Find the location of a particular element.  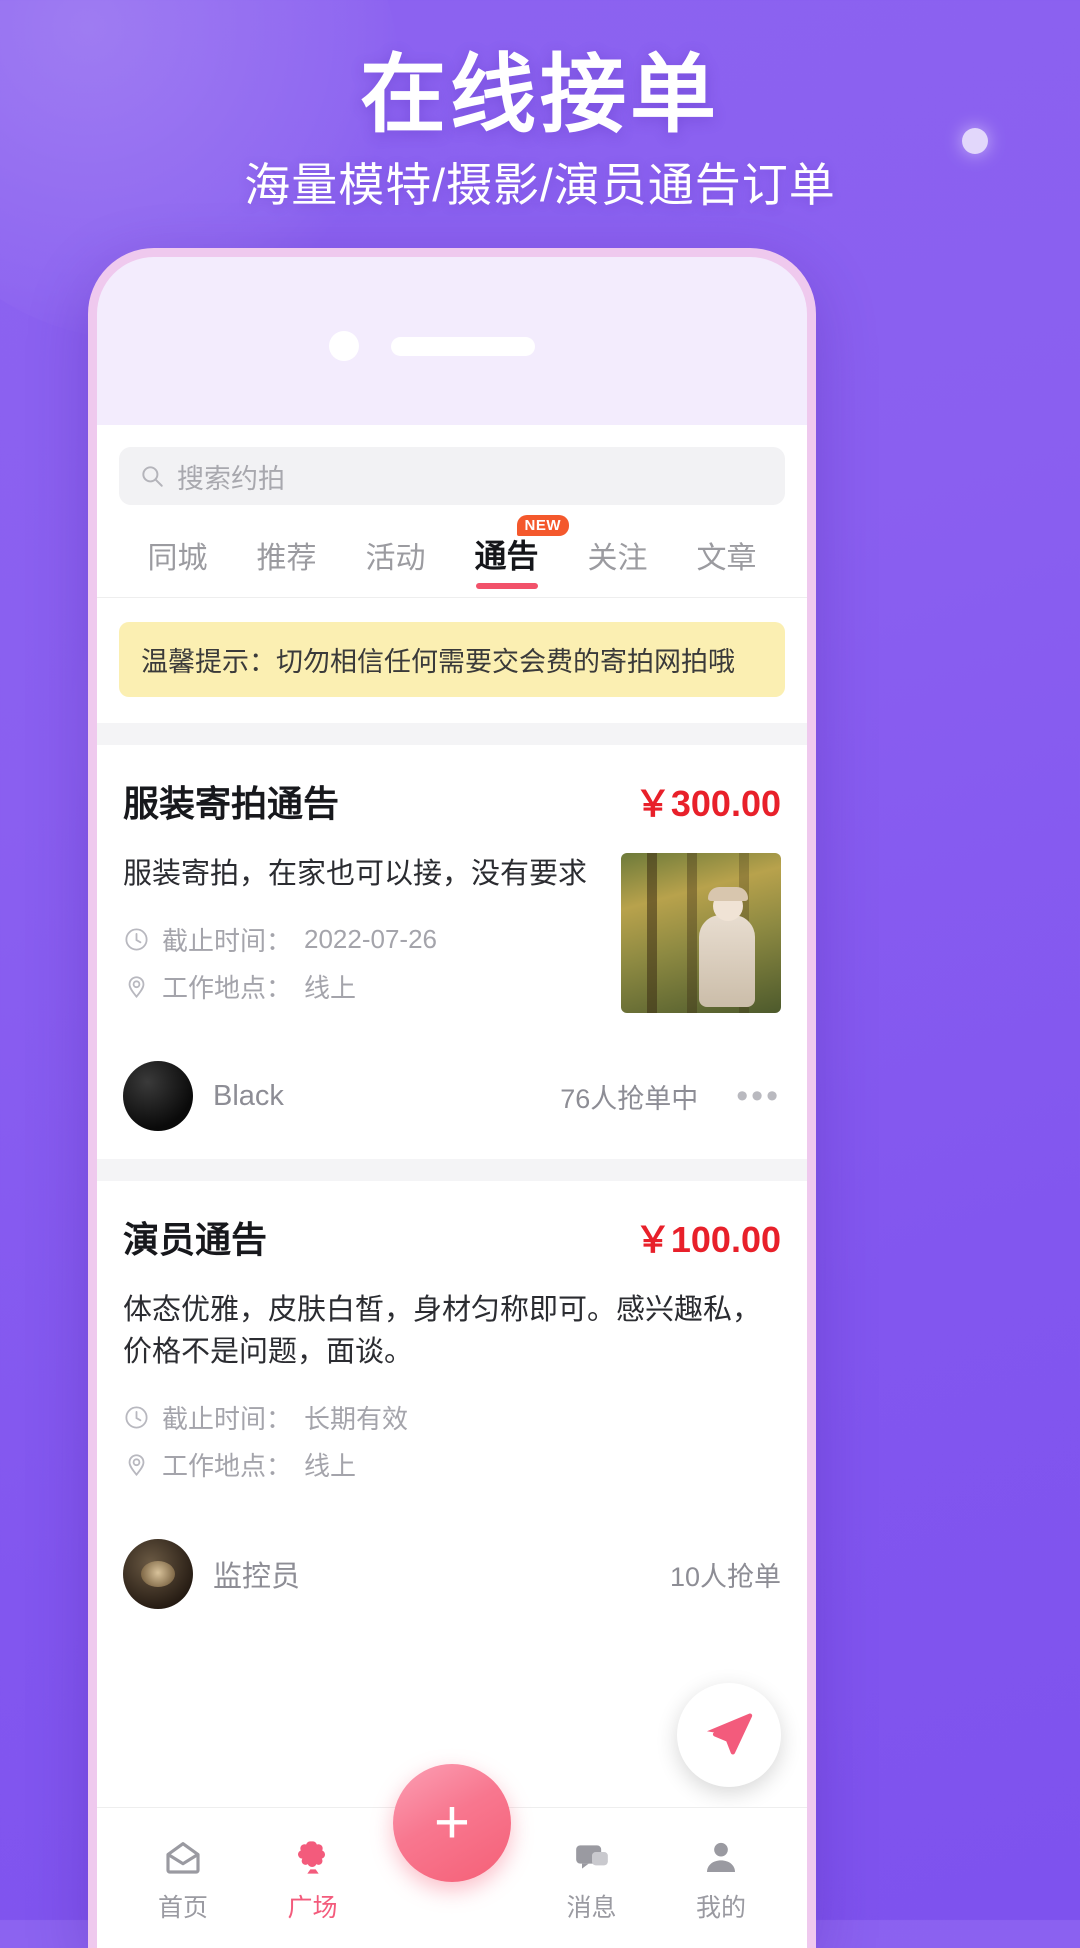

card-header: 演员通告 ￥100.00 is located at coordinates (452, 1237).